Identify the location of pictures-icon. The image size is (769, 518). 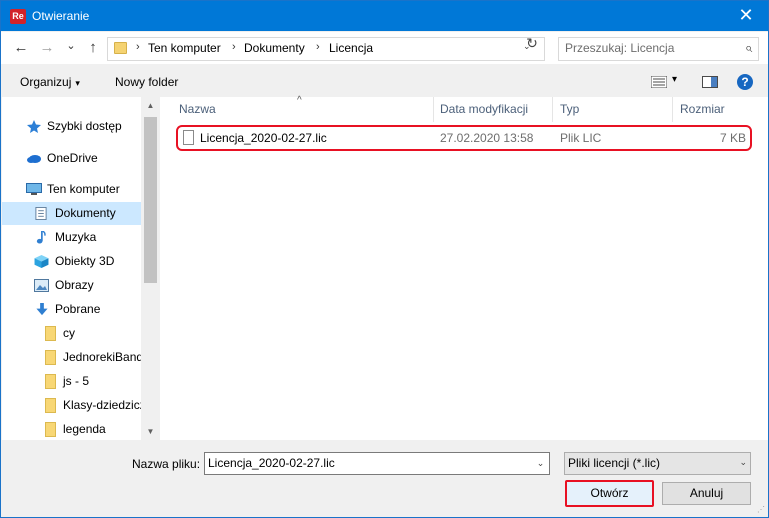
(41, 285).